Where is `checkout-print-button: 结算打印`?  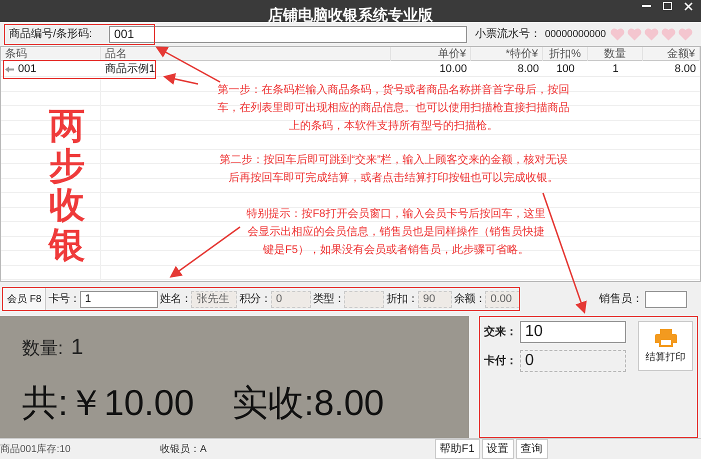 checkout-print-button: 结算打印 is located at coordinates (665, 346).